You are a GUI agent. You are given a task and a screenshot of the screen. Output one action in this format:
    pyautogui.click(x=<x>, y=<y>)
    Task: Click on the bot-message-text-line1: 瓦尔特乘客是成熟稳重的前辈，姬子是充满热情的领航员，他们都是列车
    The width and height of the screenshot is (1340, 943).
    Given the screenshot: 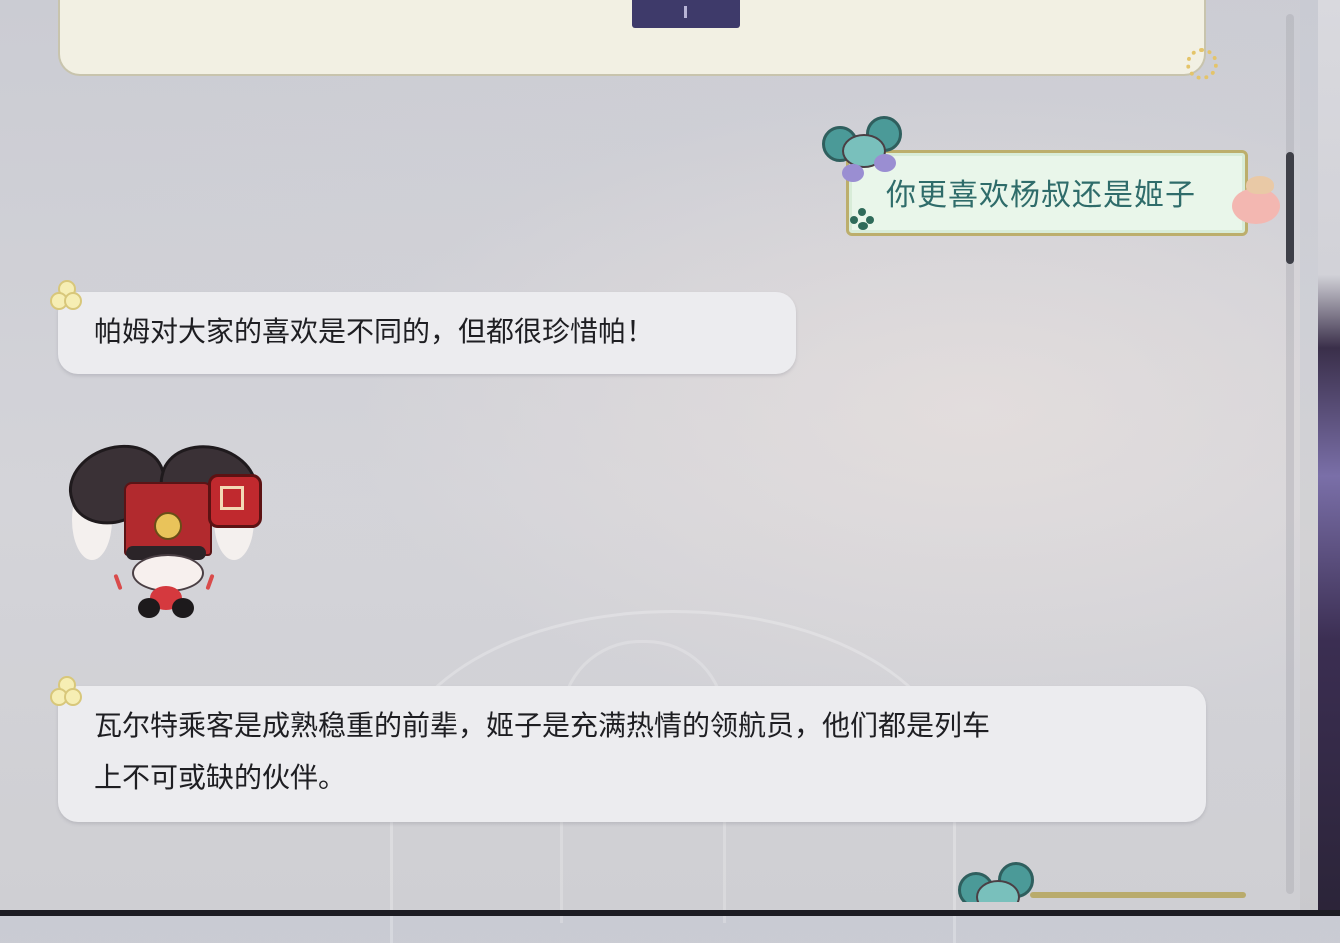 What is the action you would take?
    pyautogui.click(x=542, y=725)
    